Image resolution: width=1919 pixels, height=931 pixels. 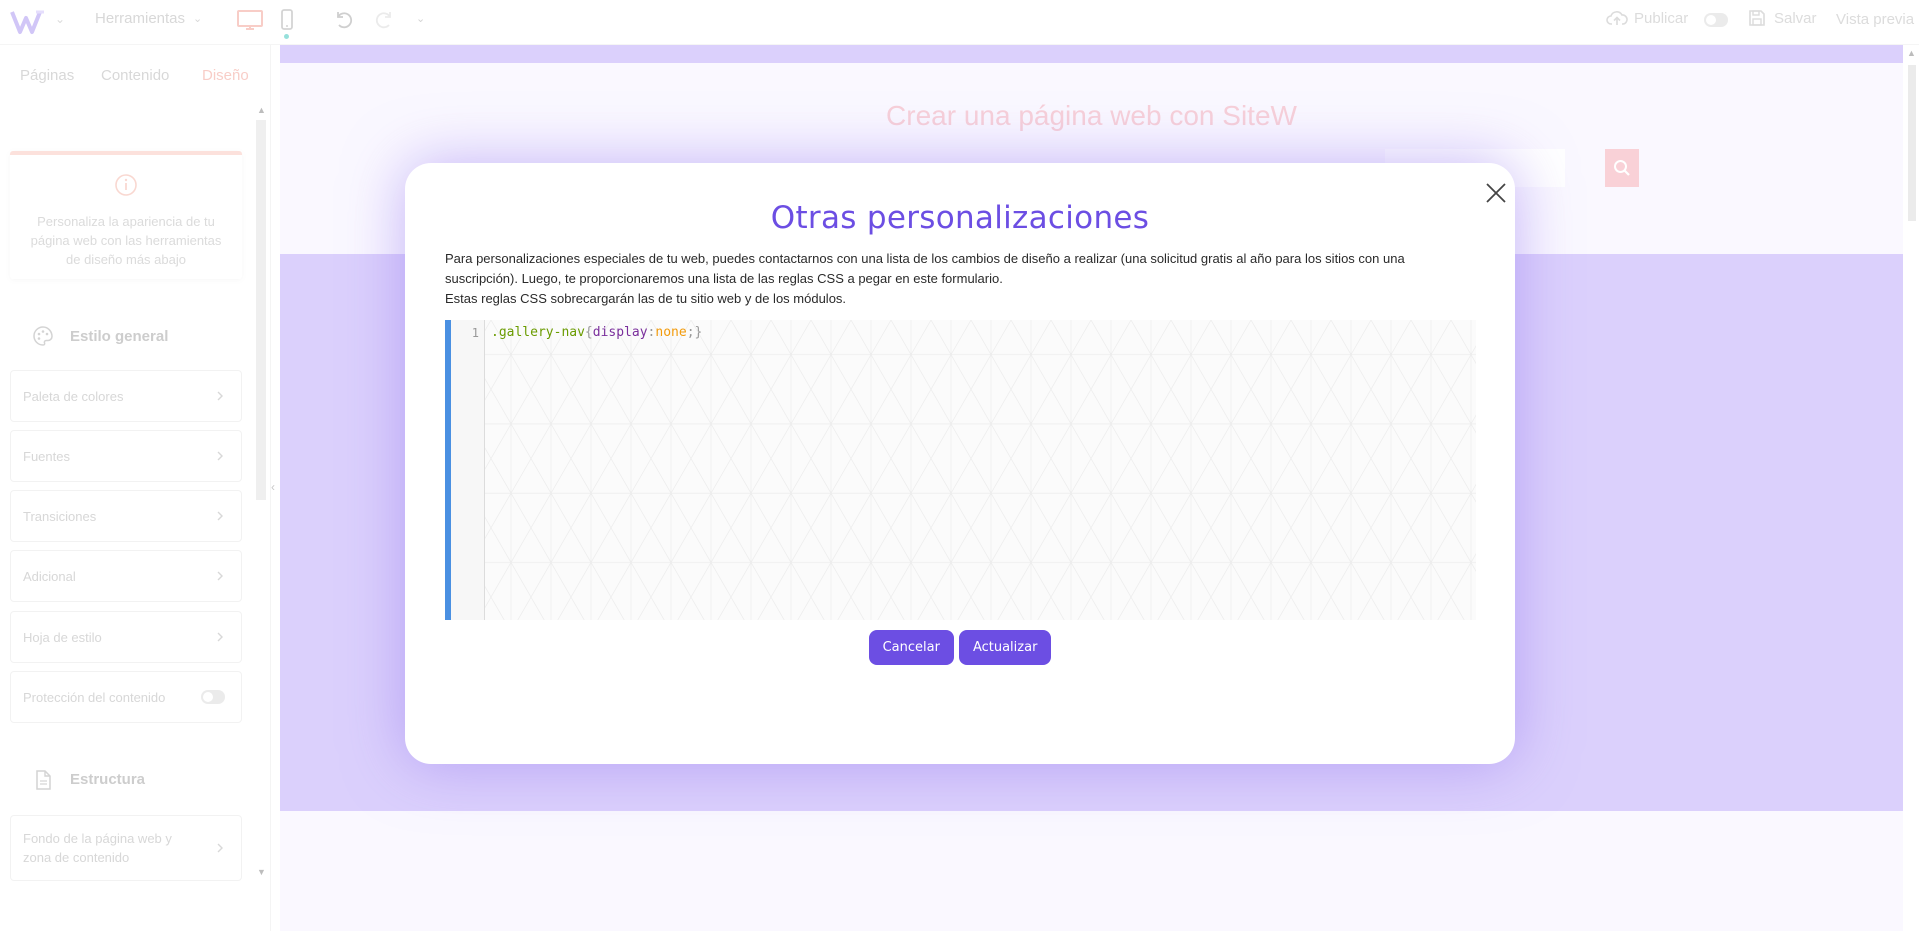 What do you see at coordinates (538, 332) in the screenshot?
I see `css-selector: .gallery-nav` at bounding box center [538, 332].